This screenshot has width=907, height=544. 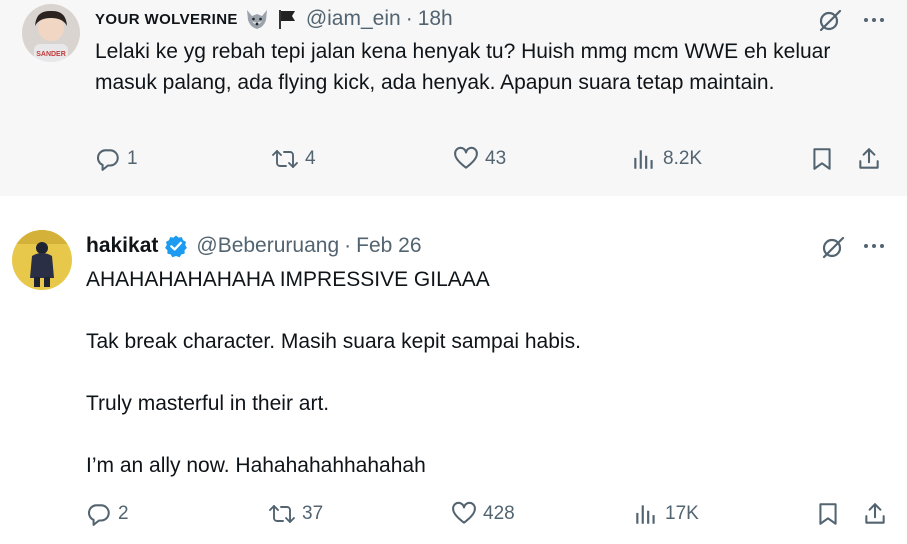 I want to click on handle: @Beberuruang, so click(x=267, y=246).